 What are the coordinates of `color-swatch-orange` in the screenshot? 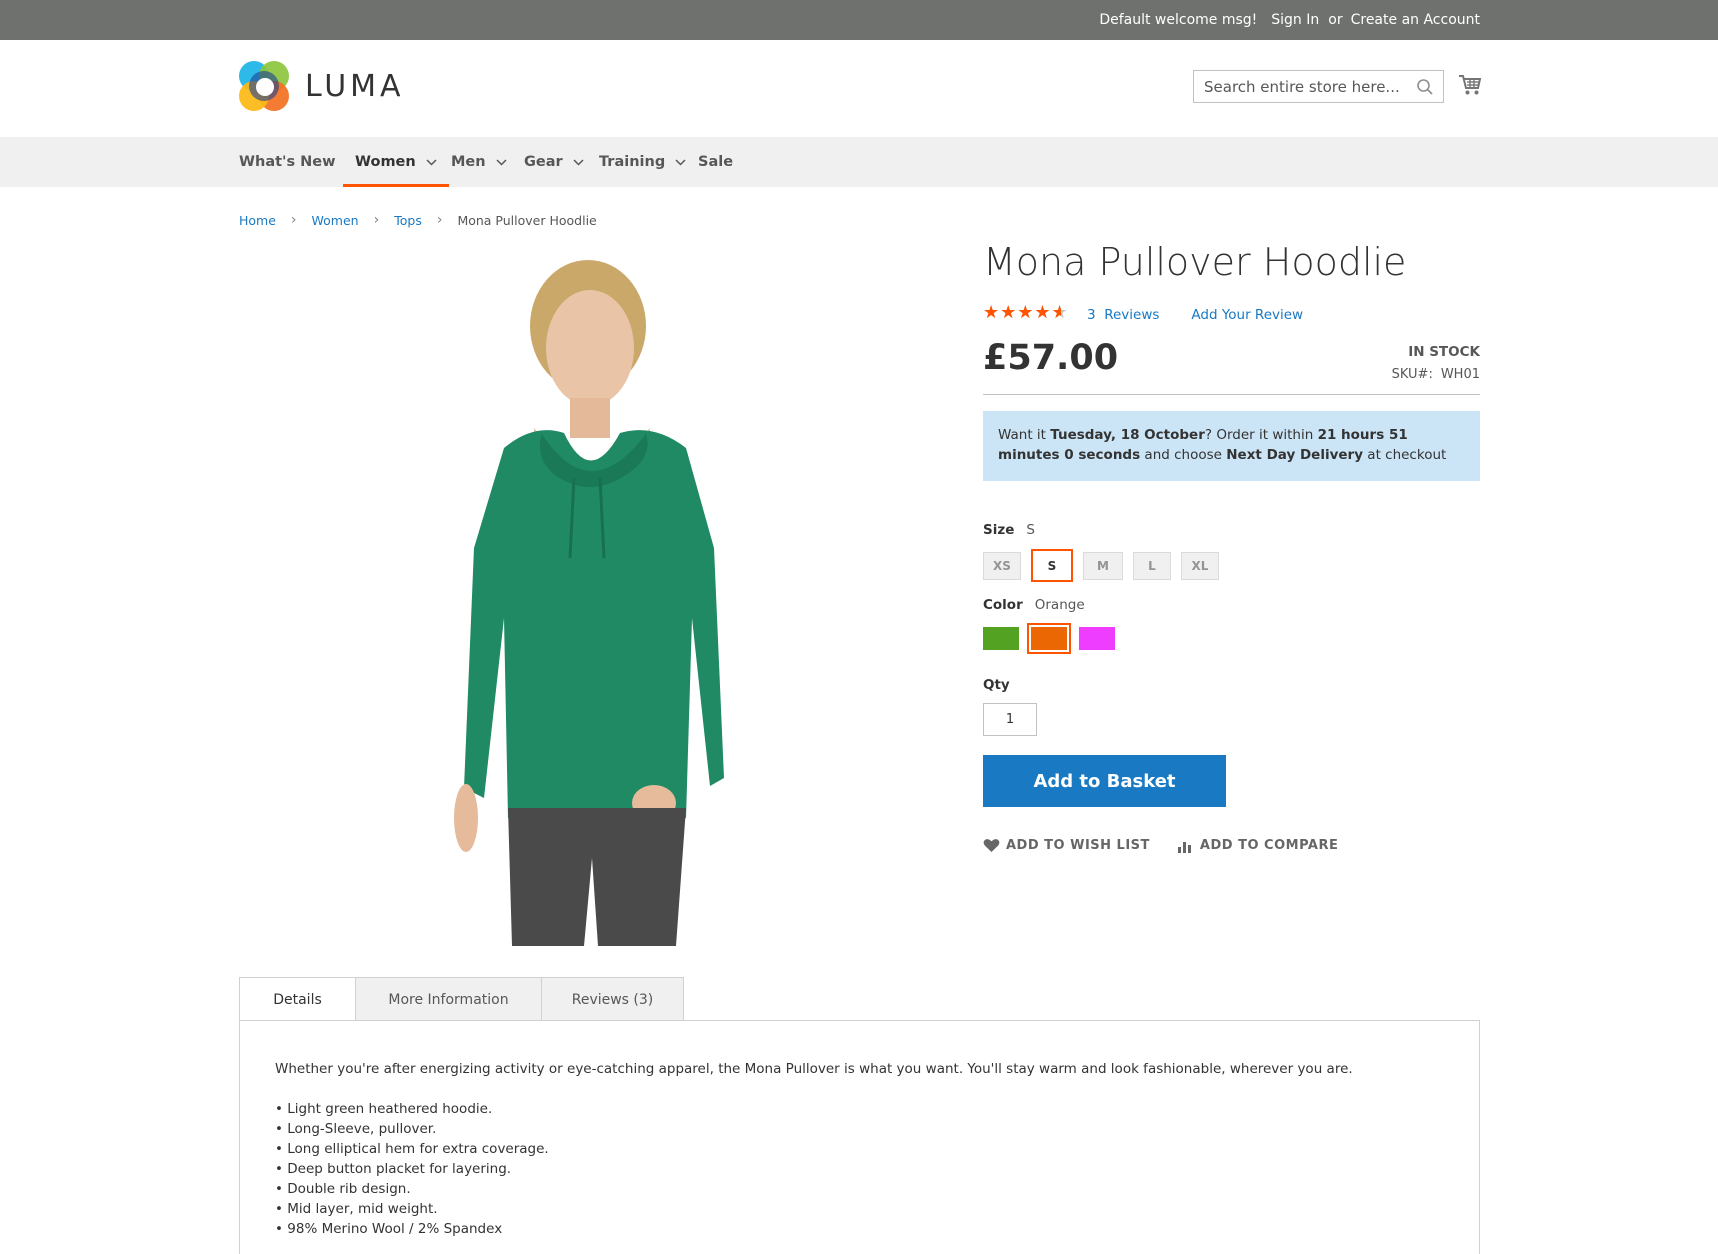 It's located at (1049, 638).